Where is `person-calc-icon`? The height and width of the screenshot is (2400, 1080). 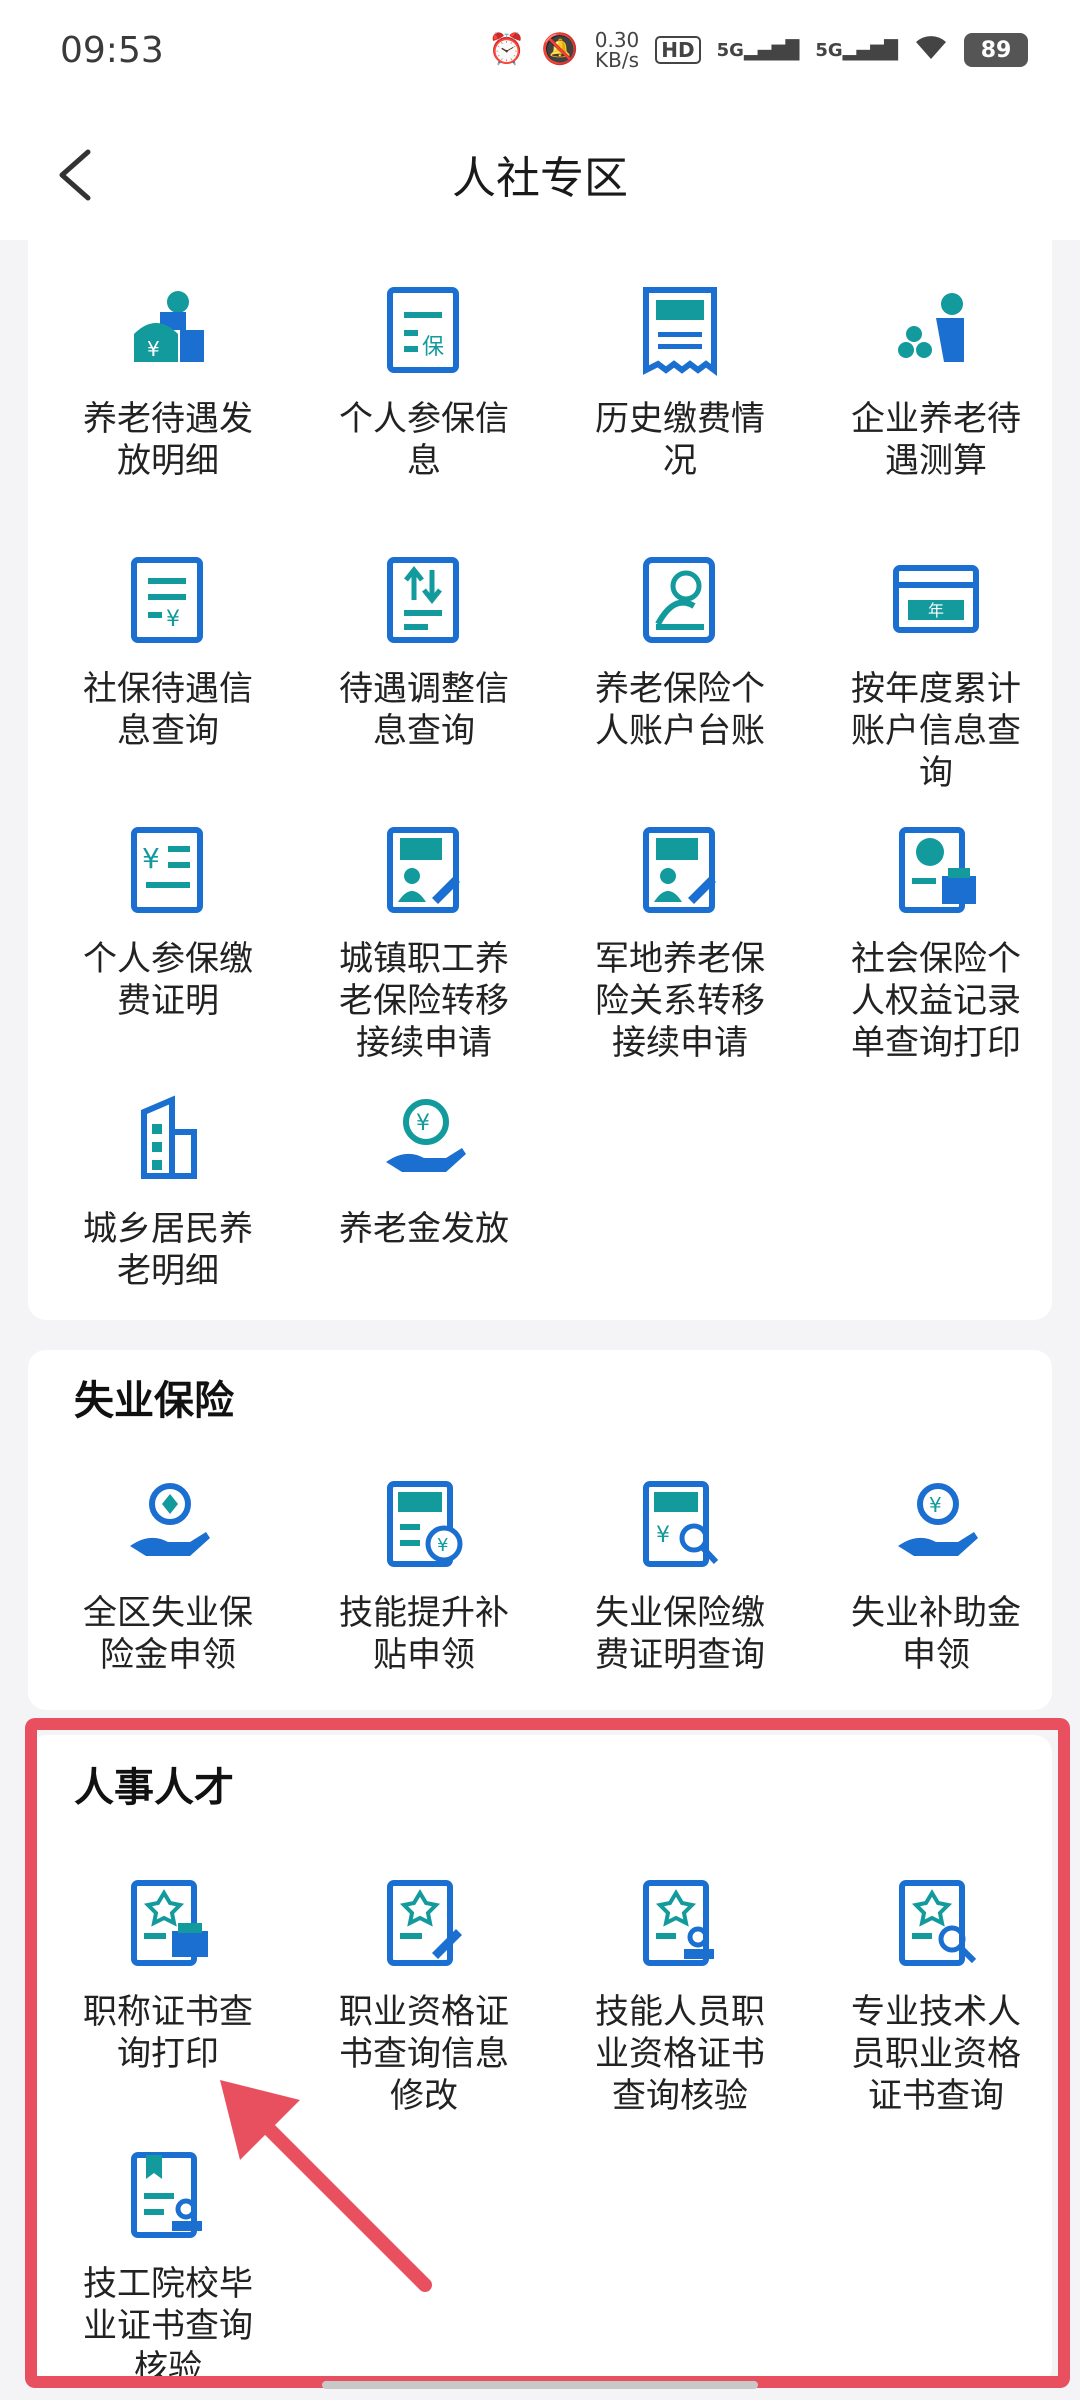
person-calc-icon is located at coordinates (931, 327).